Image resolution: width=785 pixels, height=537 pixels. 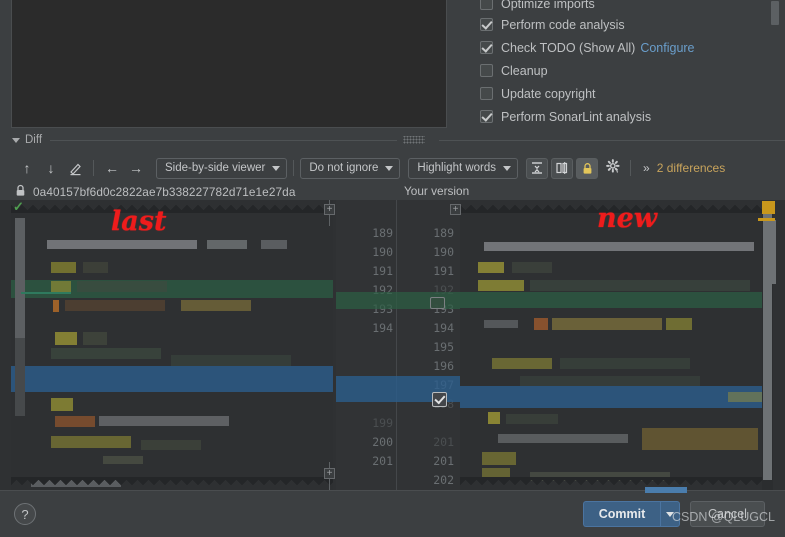 What do you see at coordinates (443, 442) in the screenshot?
I see `line-number: 201` at bounding box center [443, 442].